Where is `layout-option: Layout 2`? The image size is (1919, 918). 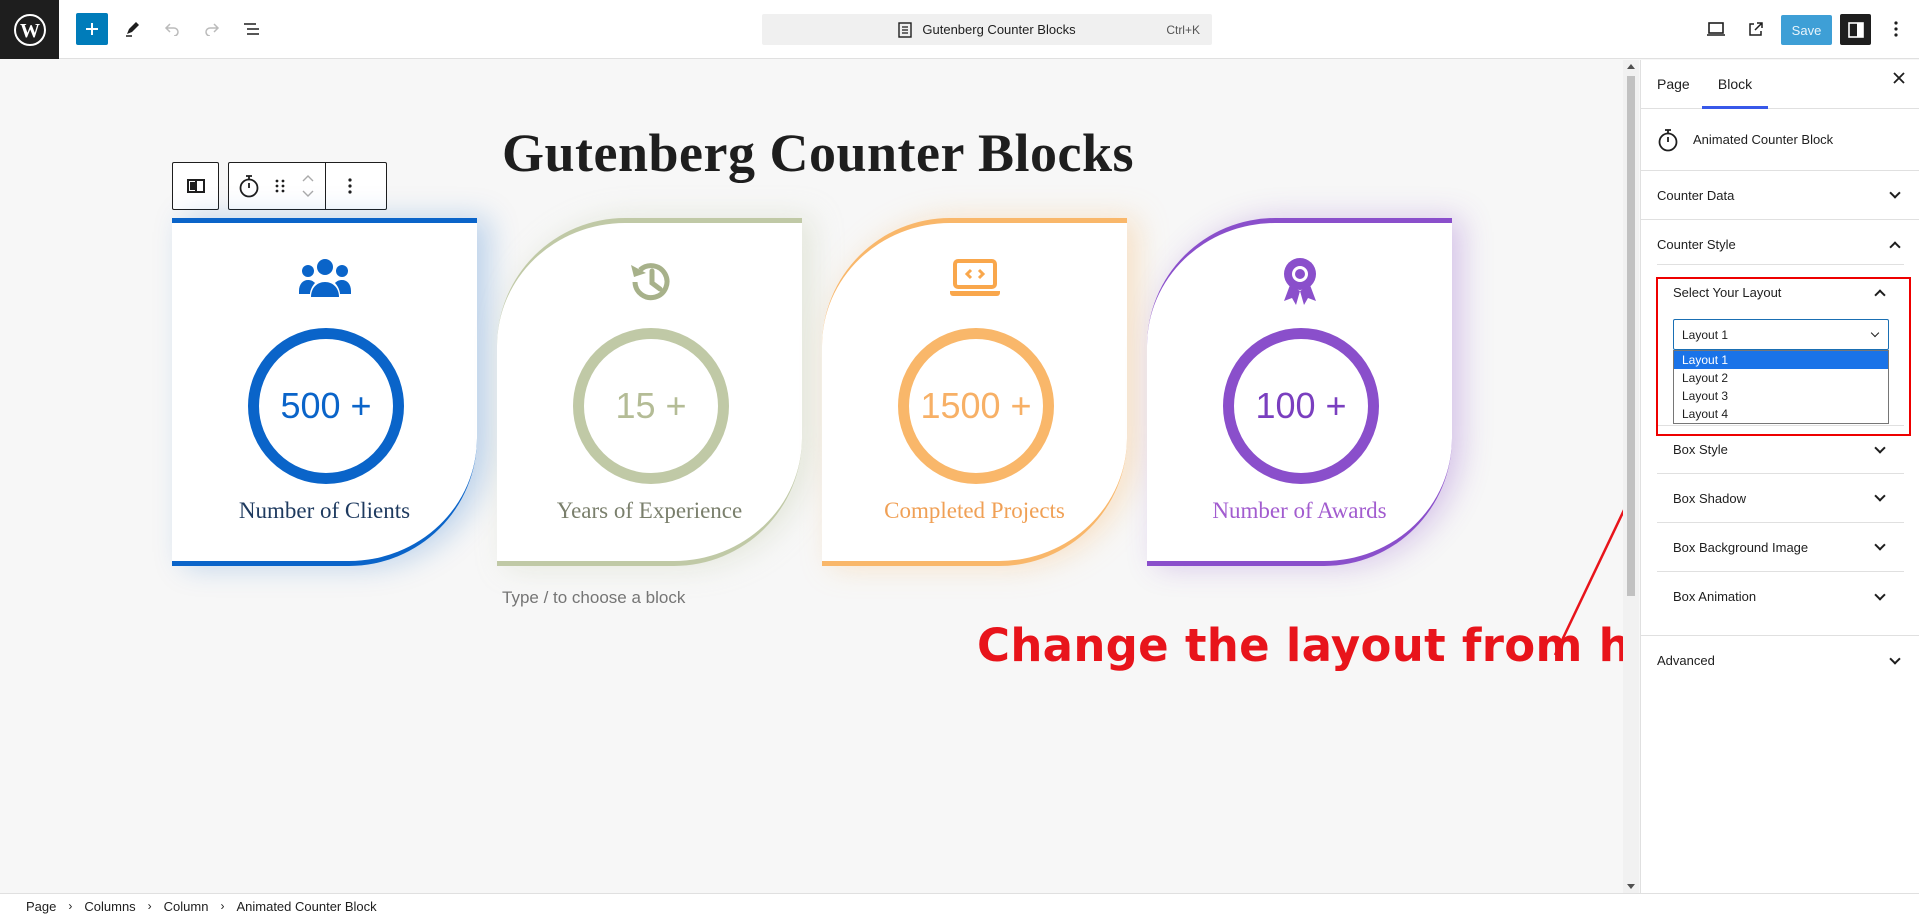
layout-option: Layout 2 is located at coordinates (1781, 378).